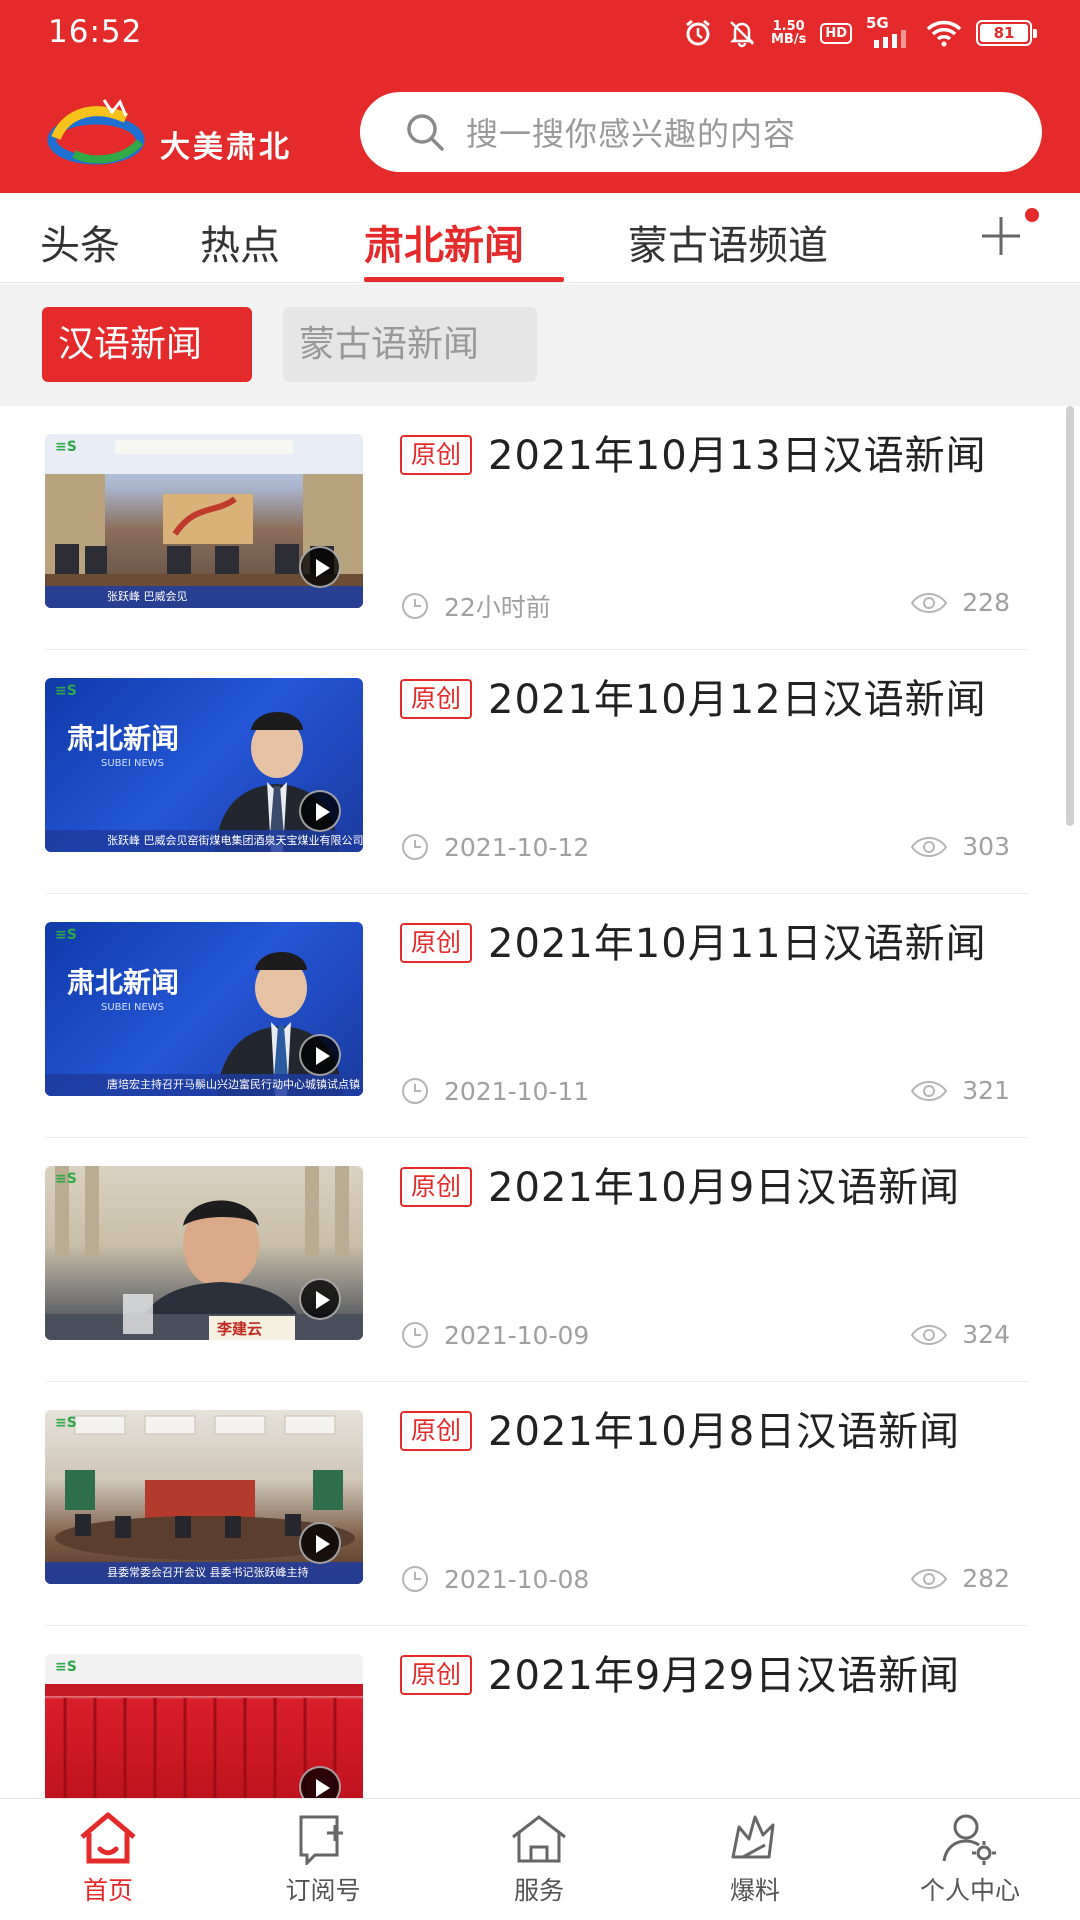 This screenshot has height=1920, width=1080. What do you see at coordinates (960, 1334) in the screenshot?
I see `news-views: 324` at bounding box center [960, 1334].